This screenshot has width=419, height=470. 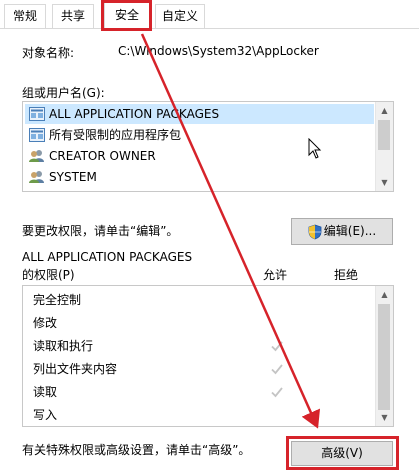 What do you see at coordinates (63, 93) in the screenshot?
I see `group-list-label: 组或用户名(G):` at bounding box center [63, 93].